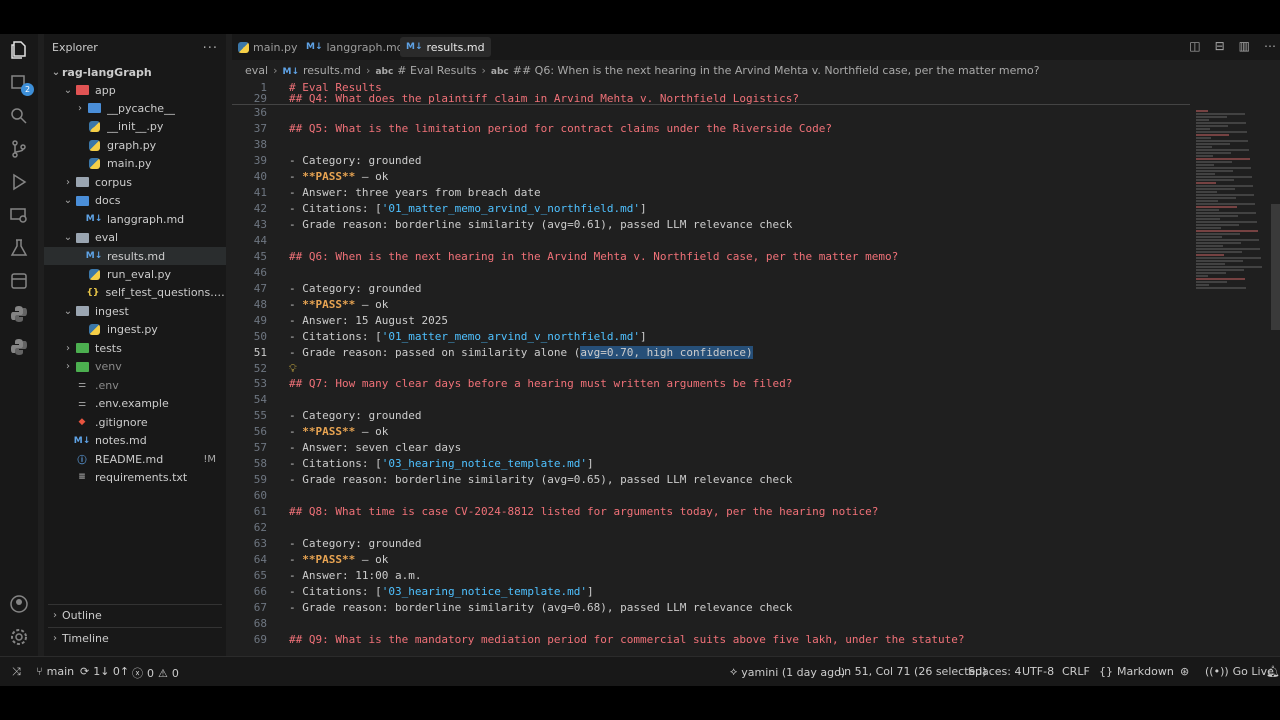  What do you see at coordinates (1220, 46) in the screenshot?
I see `compare-icon: ⊟` at bounding box center [1220, 46].